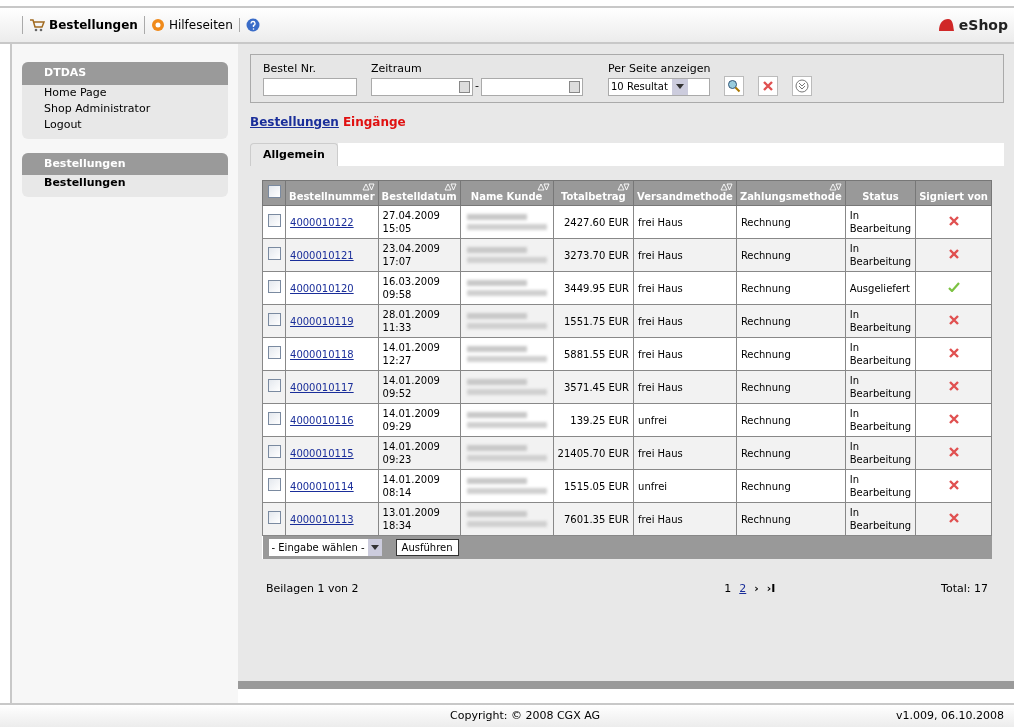 The width and height of the screenshot is (1014, 727). Describe the element at coordinates (411, 512) in the screenshot. I see `date-text: 13.01.2009` at that location.